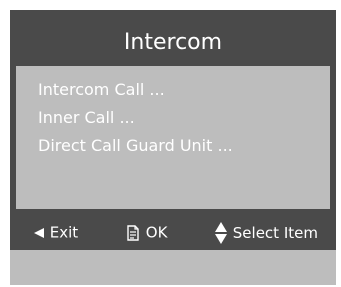  What do you see at coordinates (223, 233) in the screenshot?
I see `up-down-triangle-icon` at bounding box center [223, 233].